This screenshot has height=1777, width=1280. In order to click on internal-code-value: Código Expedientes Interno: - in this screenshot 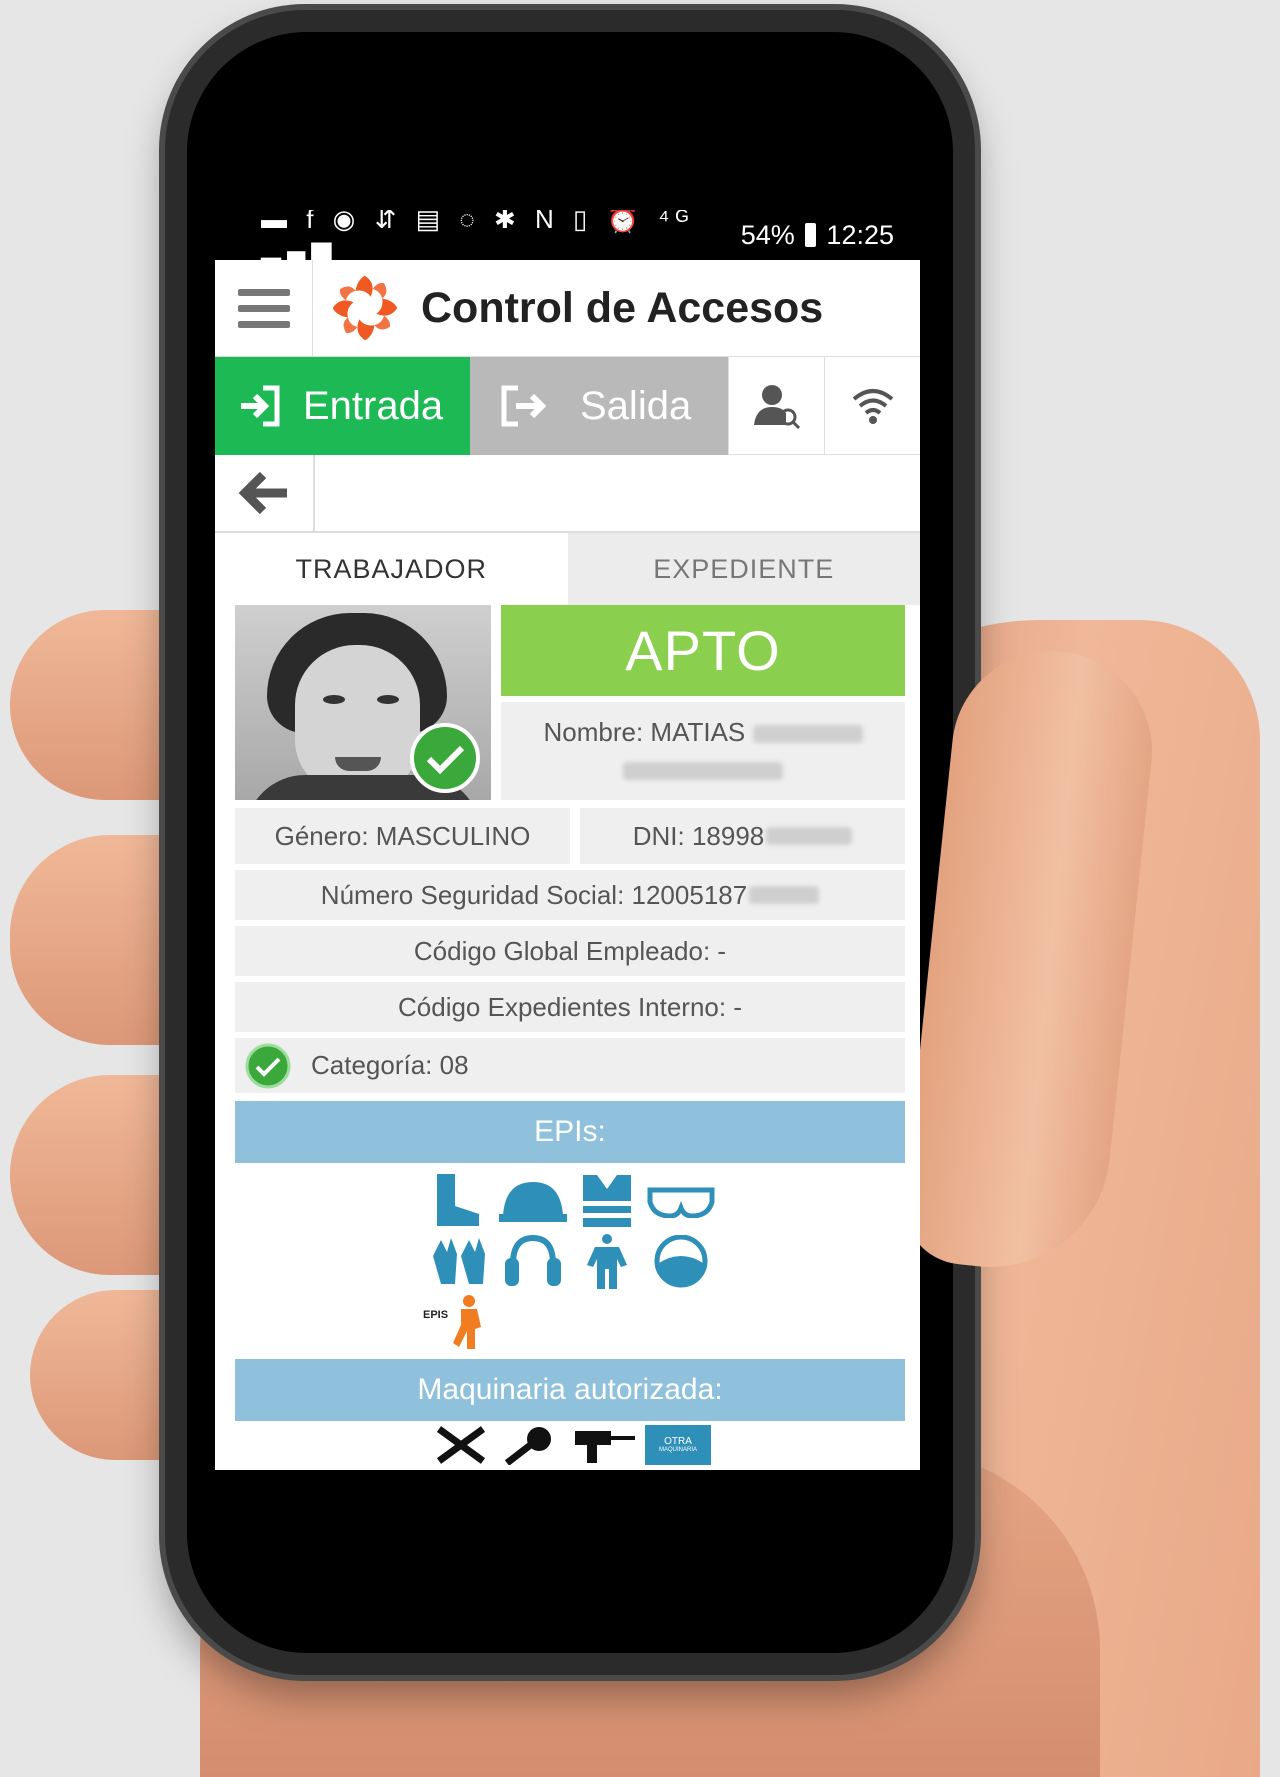, I will do `click(570, 1006)`.